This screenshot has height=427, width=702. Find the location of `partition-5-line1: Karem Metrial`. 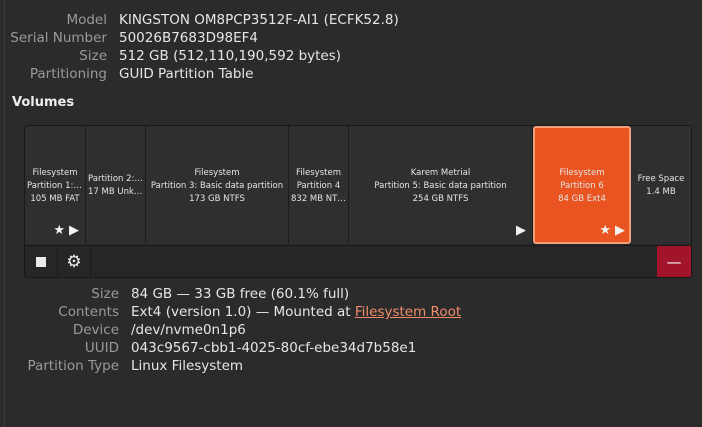

partition-5-line1: Karem Metrial is located at coordinates (440, 173).